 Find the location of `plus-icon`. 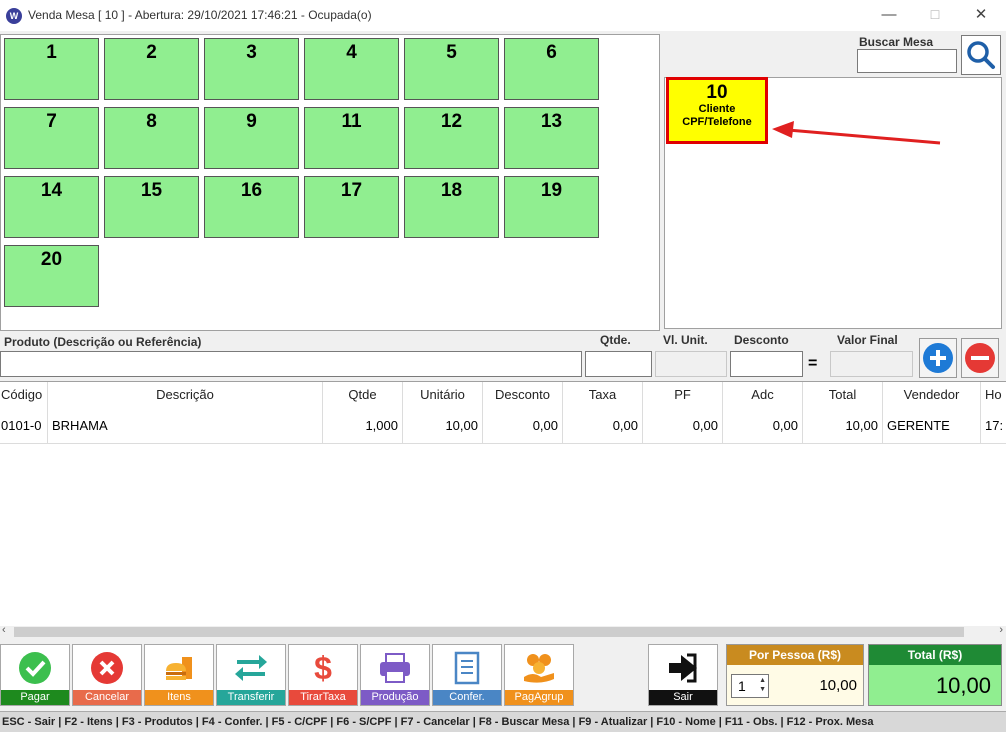

plus-icon is located at coordinates (938, 358).